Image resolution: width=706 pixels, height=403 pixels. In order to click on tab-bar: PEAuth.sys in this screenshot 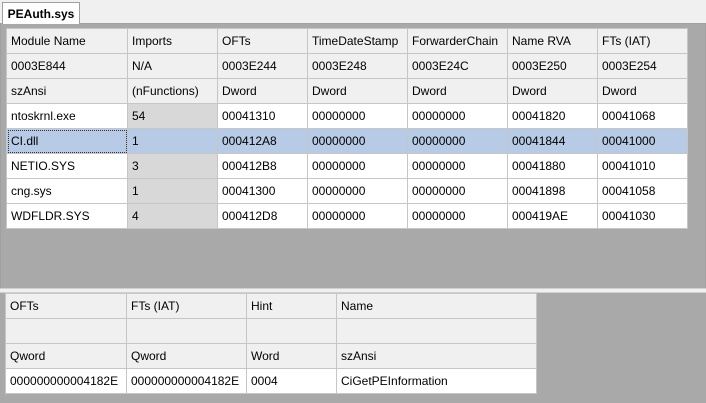, I will do `click(353, 12)`.